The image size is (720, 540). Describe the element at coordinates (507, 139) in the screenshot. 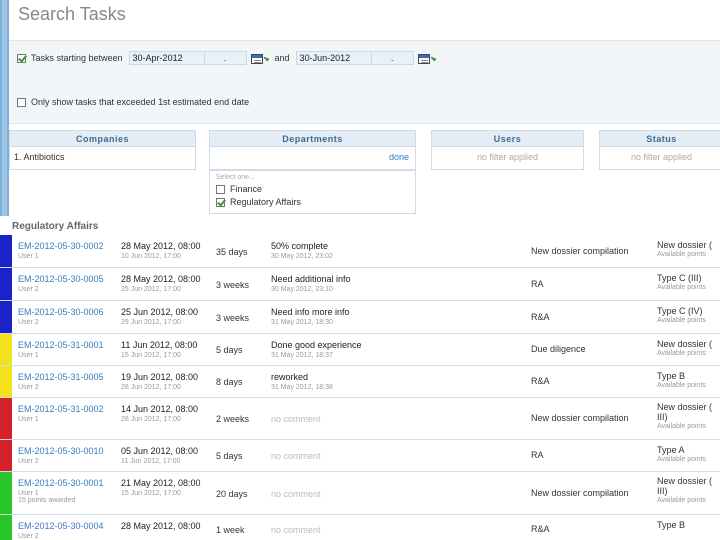

I see `users-header: Users` at that location.